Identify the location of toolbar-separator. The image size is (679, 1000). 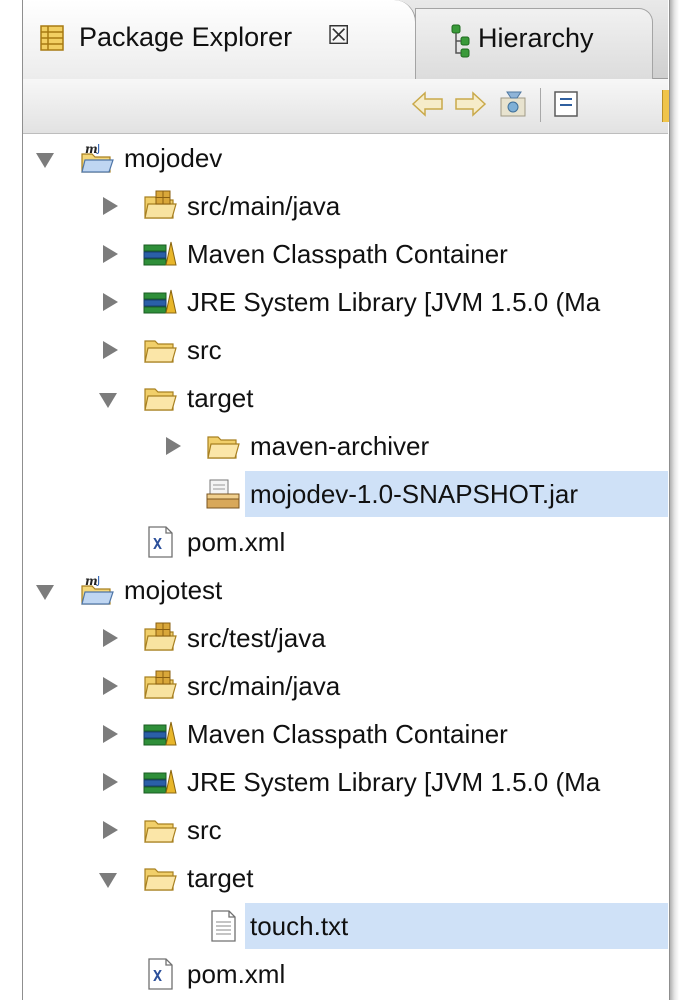
(540, 105).